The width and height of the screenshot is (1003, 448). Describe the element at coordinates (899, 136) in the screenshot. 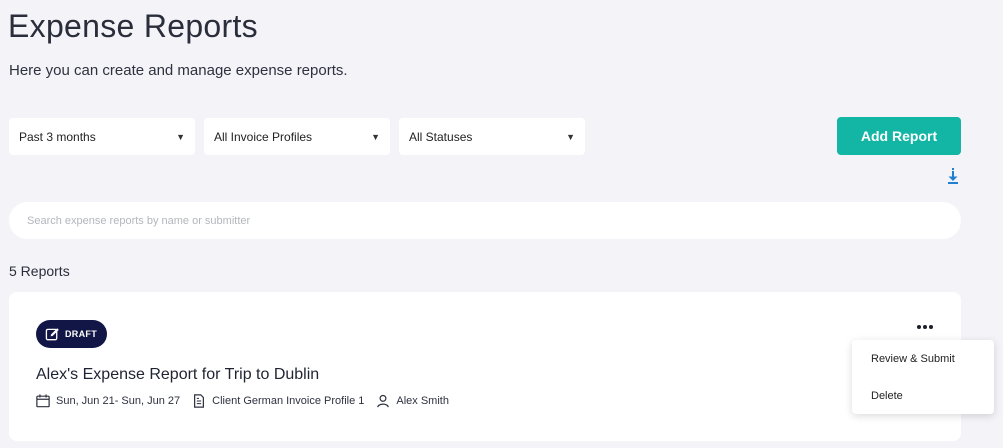

I see `add-report-button: Add Report` at that location.